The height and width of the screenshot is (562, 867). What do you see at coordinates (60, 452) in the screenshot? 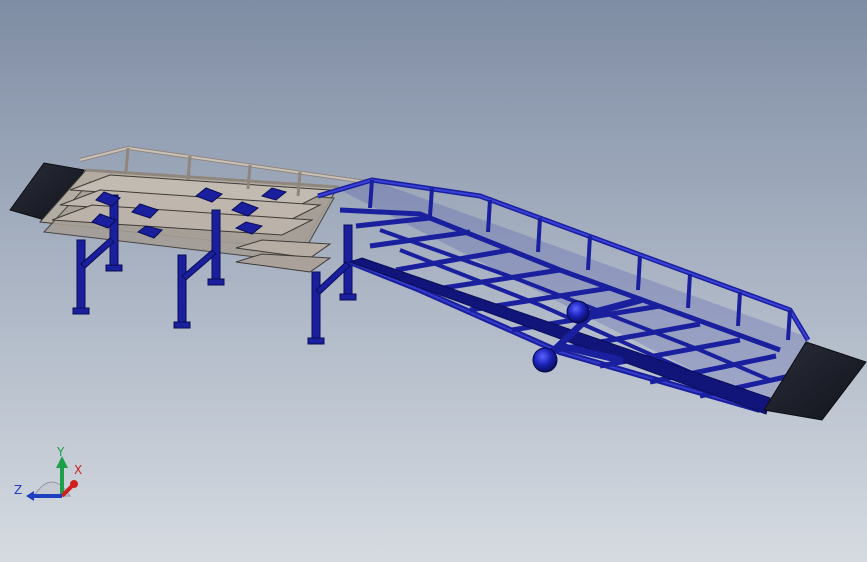
I see `y-axis-label: Y` at bounding box center [60, 452].